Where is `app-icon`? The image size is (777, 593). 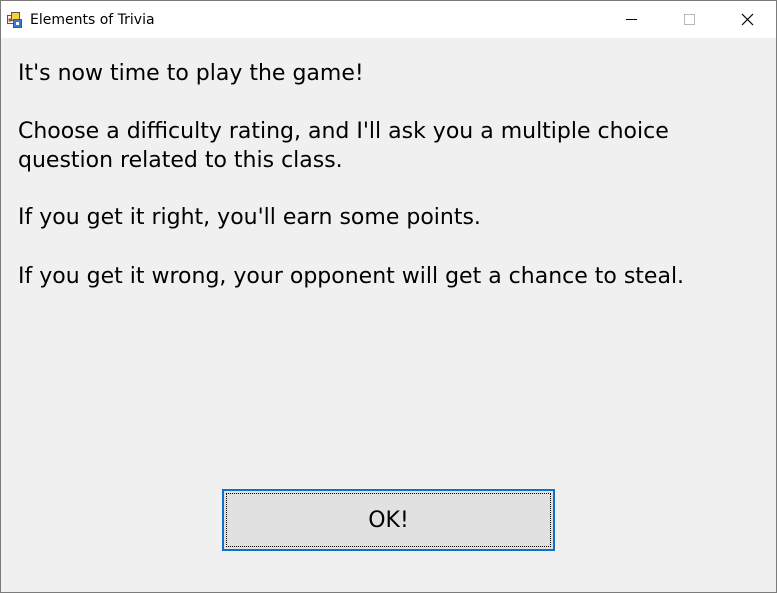 app-icon is located at coordinates (15, 20).